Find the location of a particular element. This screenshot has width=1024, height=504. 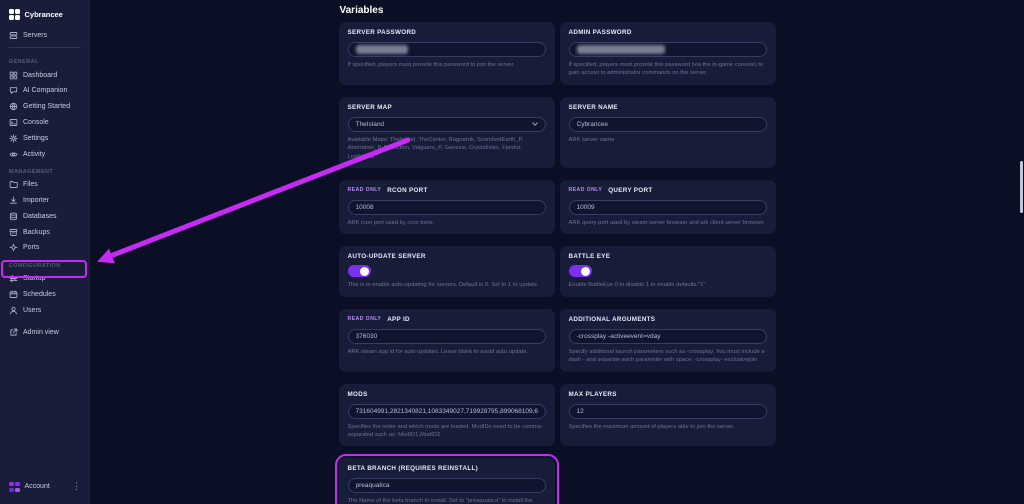

calendar-icon is located at coordinates (13, 294).